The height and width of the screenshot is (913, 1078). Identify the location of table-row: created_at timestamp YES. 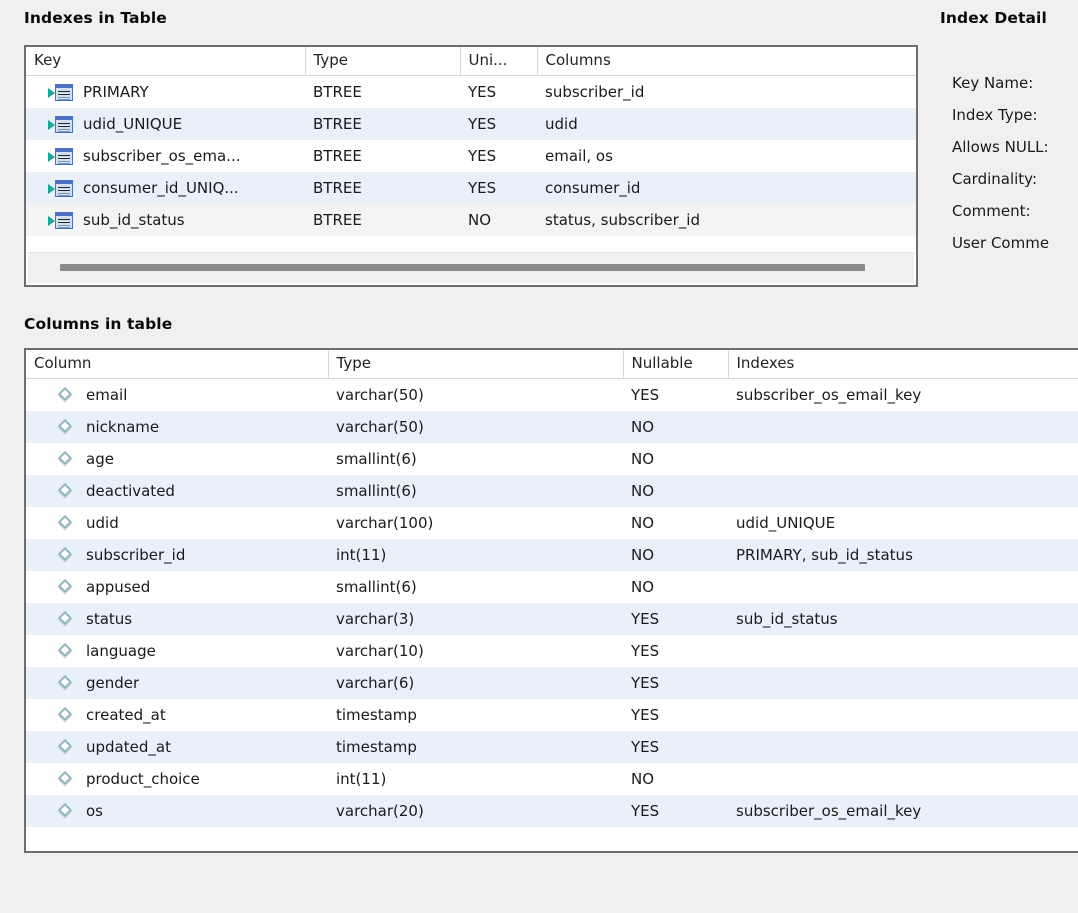
(552, 715).